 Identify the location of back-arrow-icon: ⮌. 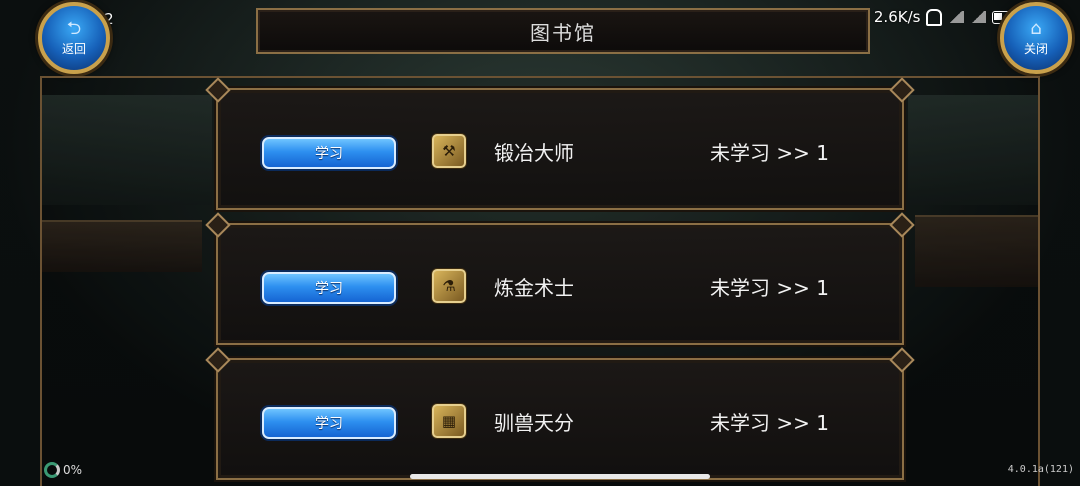
(74, 28).